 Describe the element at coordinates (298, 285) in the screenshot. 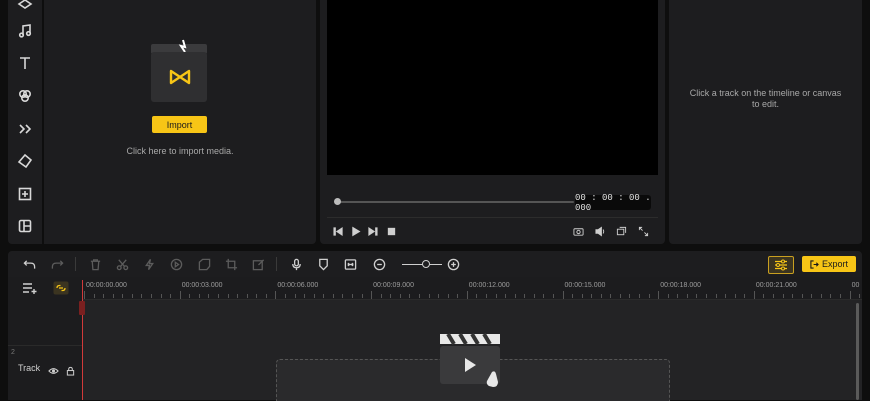

I see `ruler-tick-label: 00:00:06.000` at that location.